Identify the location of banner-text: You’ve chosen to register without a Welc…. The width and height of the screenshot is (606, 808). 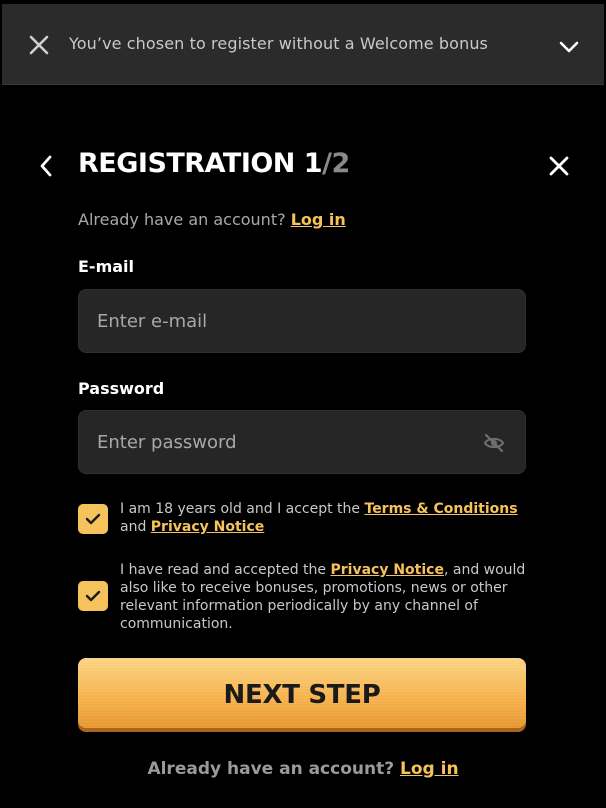
(278, 43).